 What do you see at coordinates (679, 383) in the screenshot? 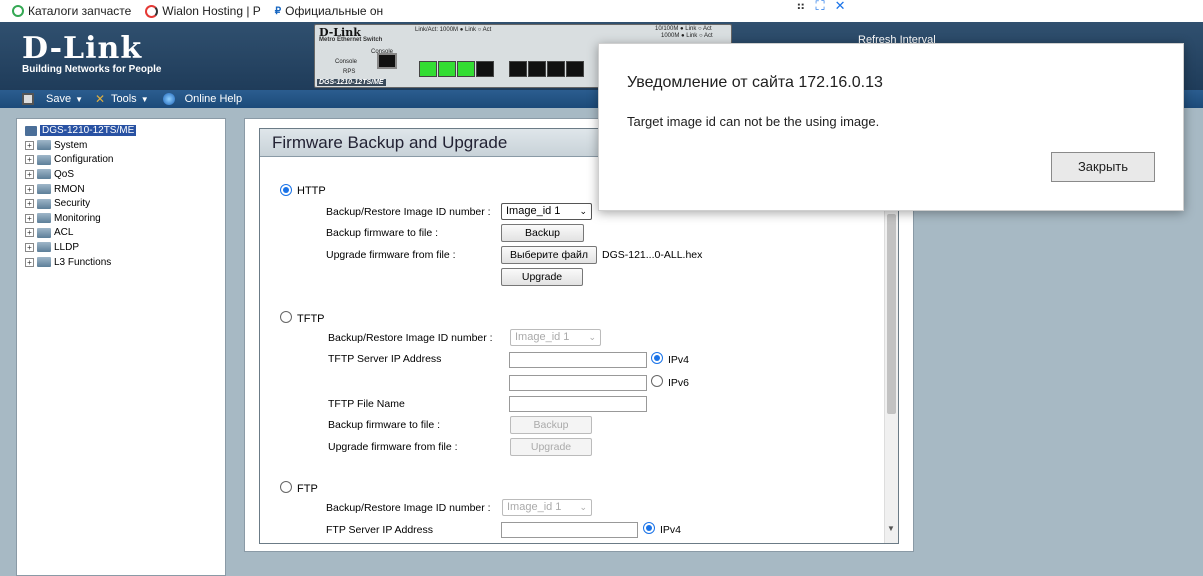
I see `tftp-ipv6-label: IPv6` at bounding box center [679, 383].